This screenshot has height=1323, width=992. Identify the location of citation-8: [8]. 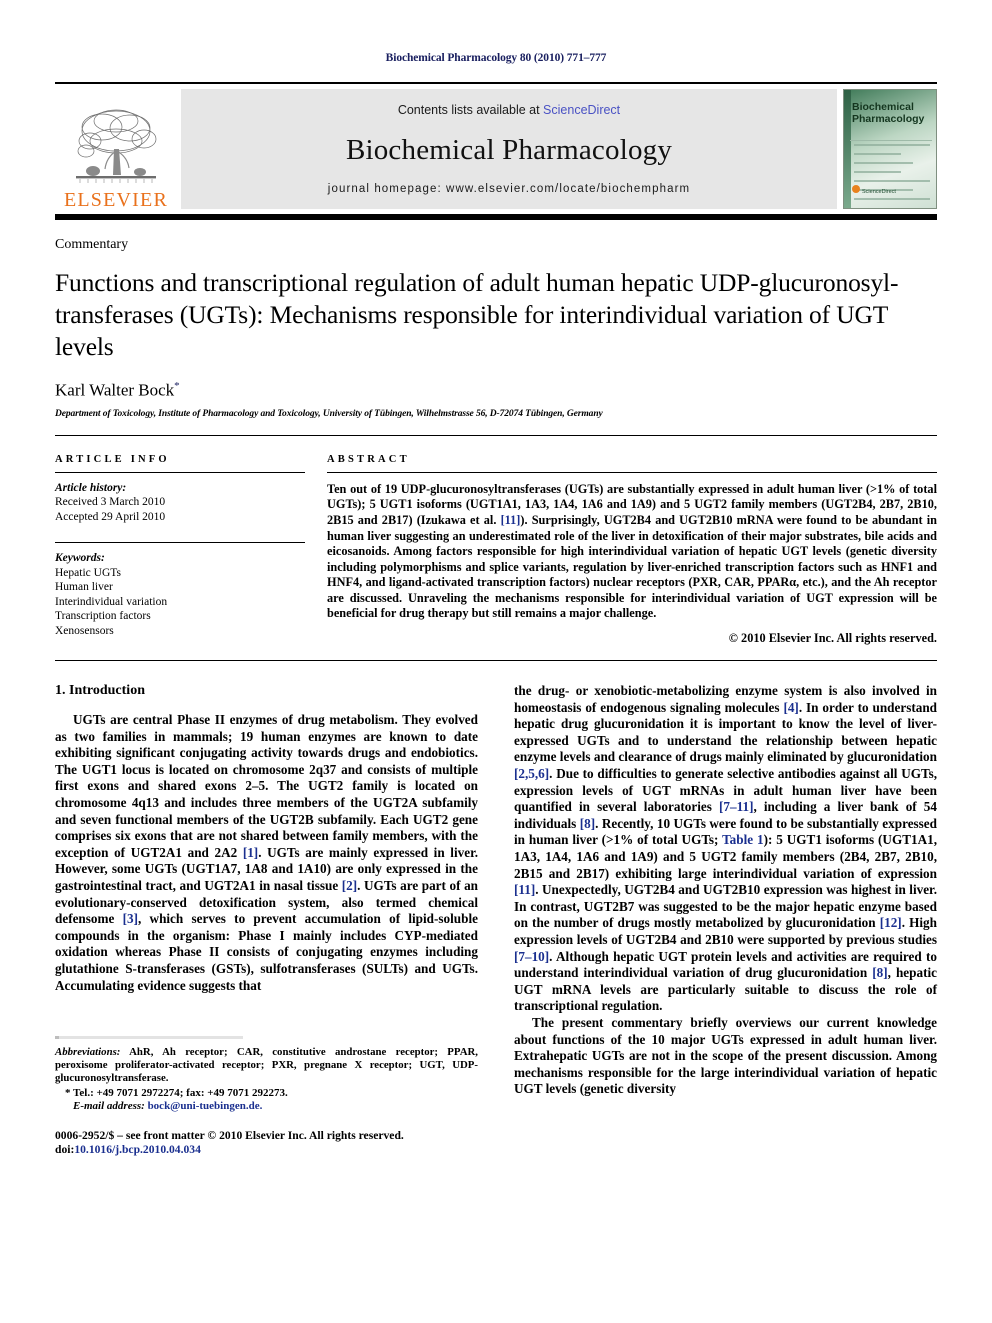
(587, 823).